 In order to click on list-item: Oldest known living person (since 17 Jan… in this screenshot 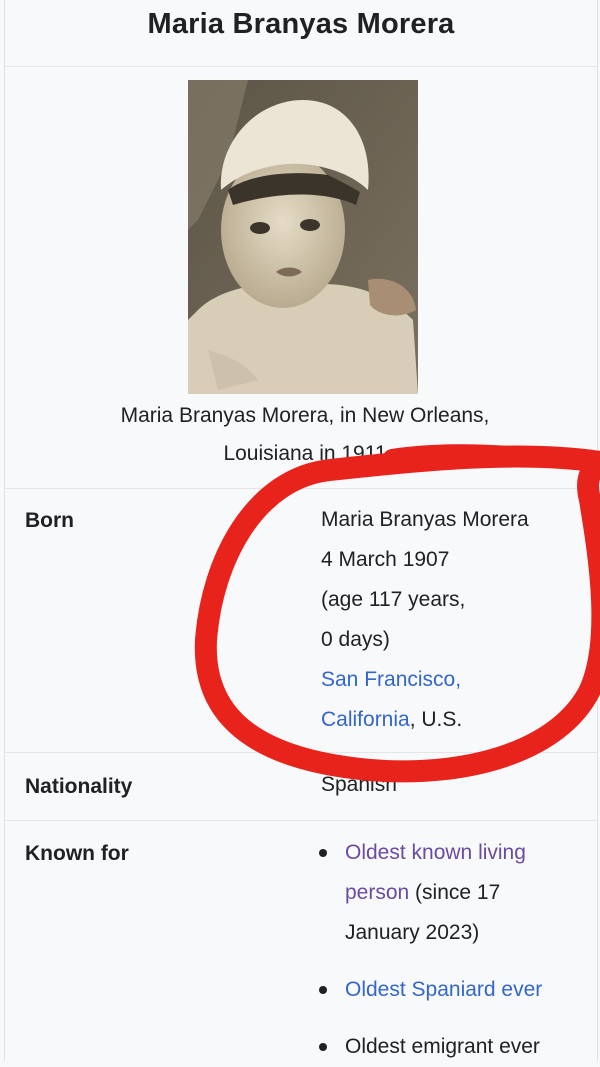, I will do `click(455, 893)`.